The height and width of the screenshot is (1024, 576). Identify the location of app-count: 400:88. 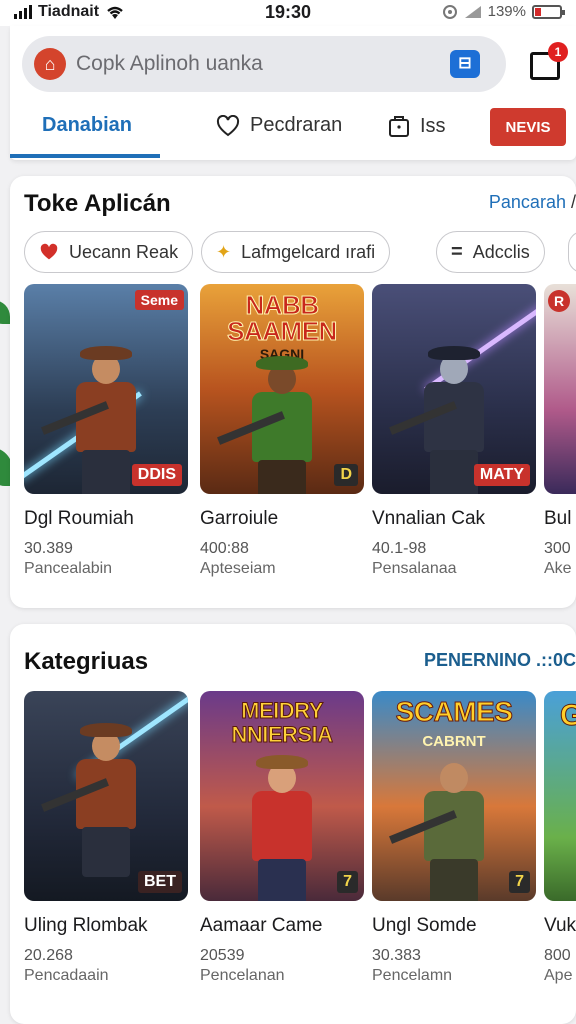
(224, 548).